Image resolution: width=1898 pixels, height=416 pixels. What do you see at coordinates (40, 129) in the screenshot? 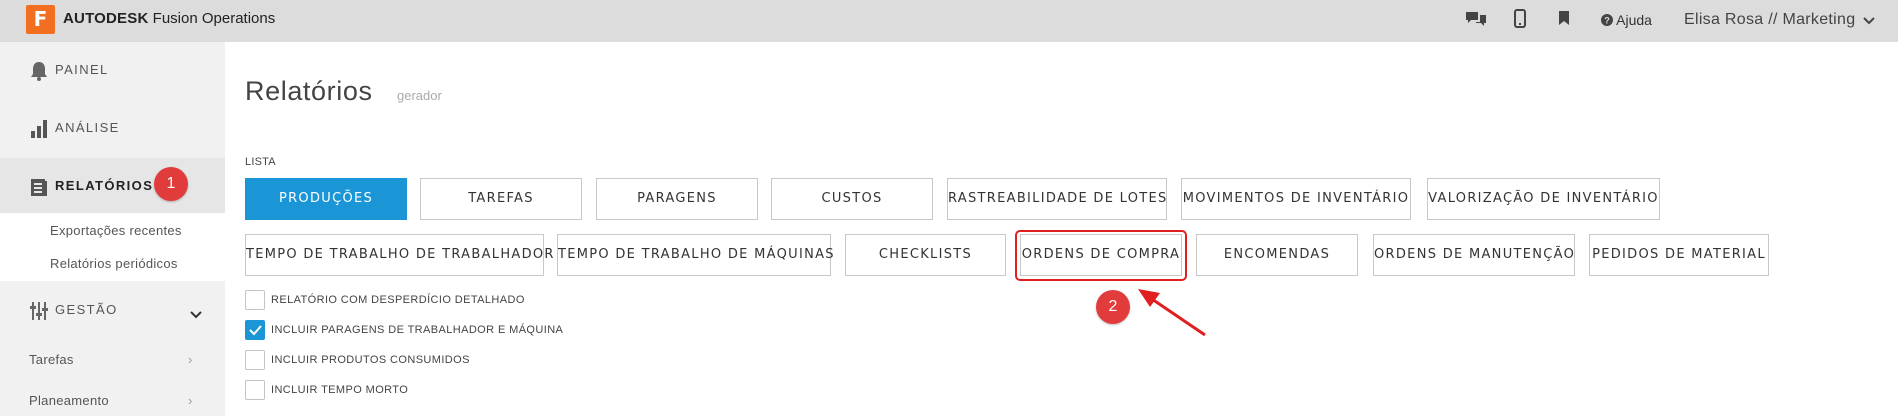
I see `bar-chart-icon` at bounding box center [40, 129].